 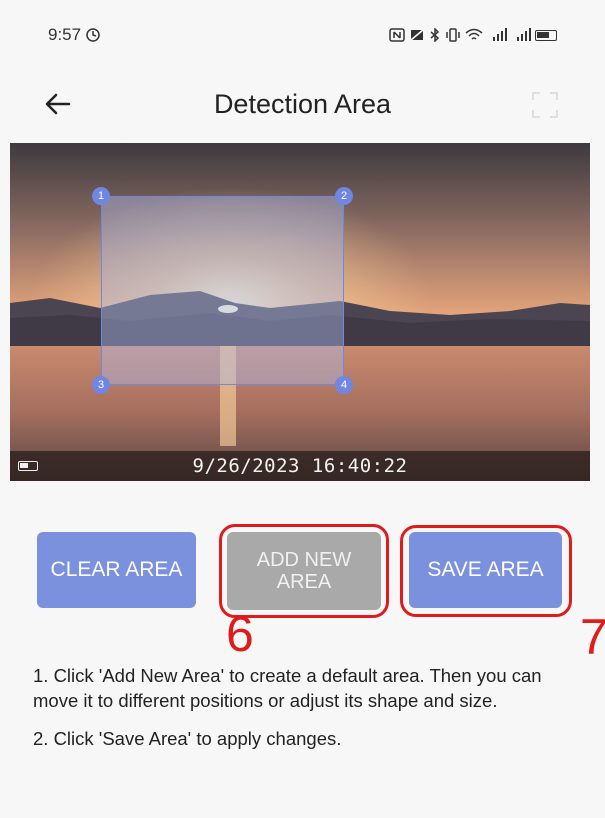 I want to click on vibrate-icon, so click(x=453, y=35).